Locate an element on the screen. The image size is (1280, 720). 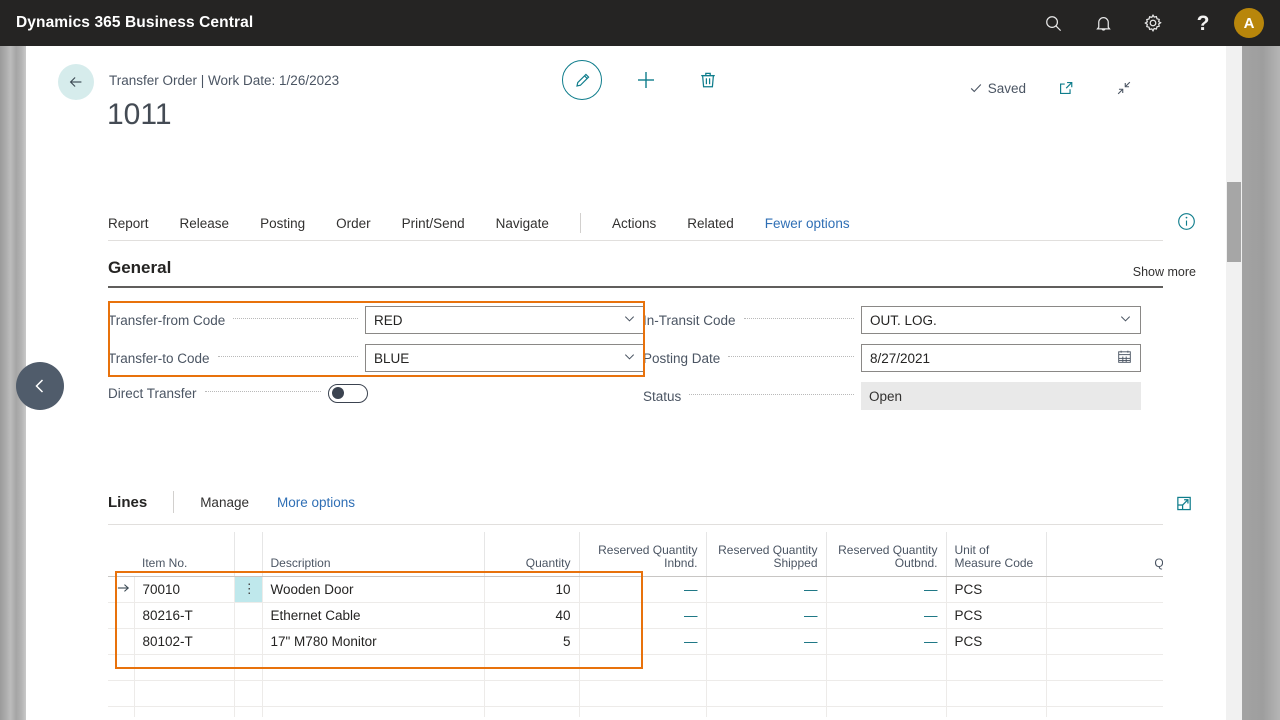
menu-item-fewer-options: Fewer options is located at coordinates (807, 223).